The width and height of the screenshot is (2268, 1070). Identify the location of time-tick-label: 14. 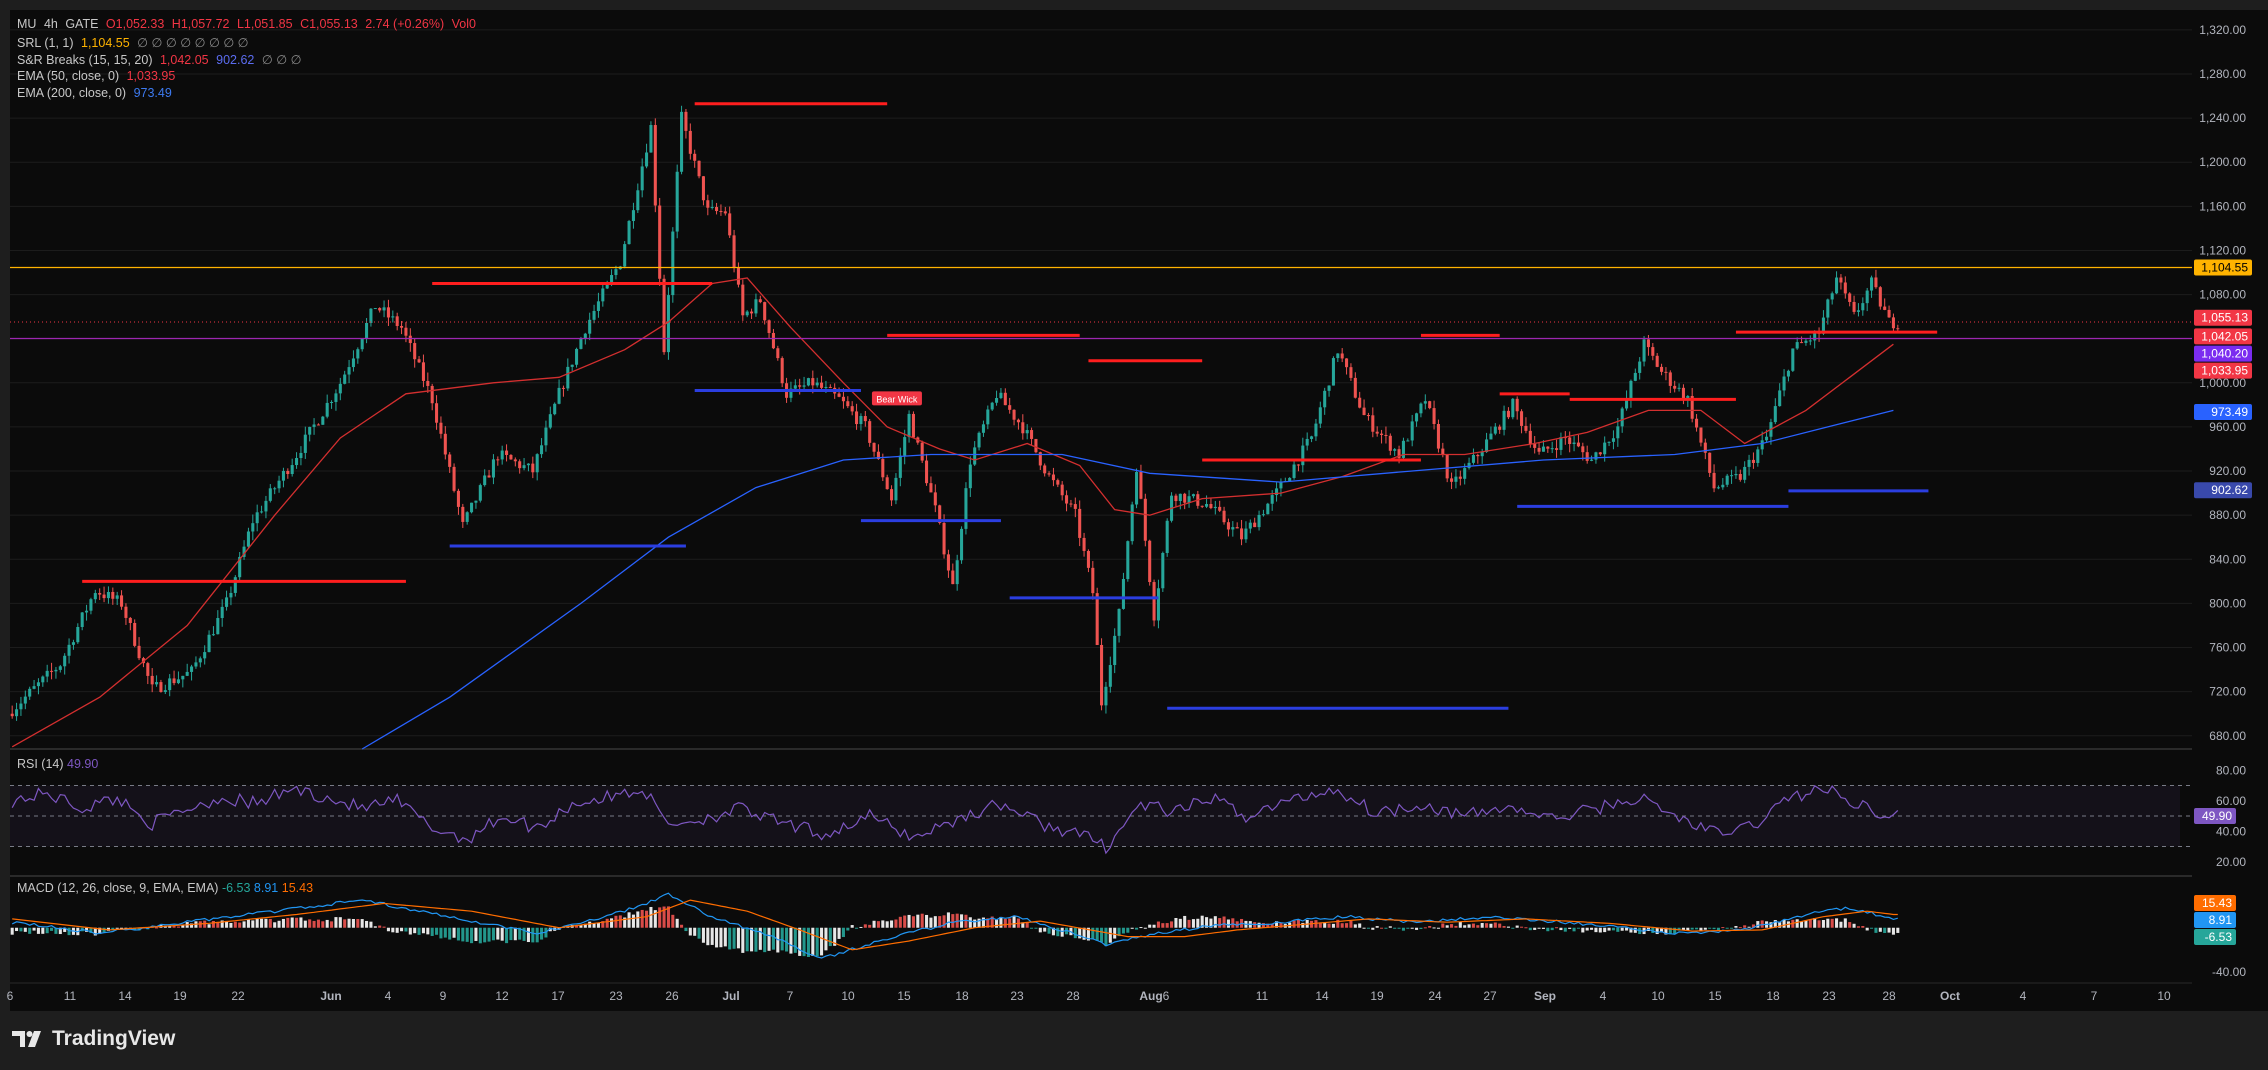
(125, 996).